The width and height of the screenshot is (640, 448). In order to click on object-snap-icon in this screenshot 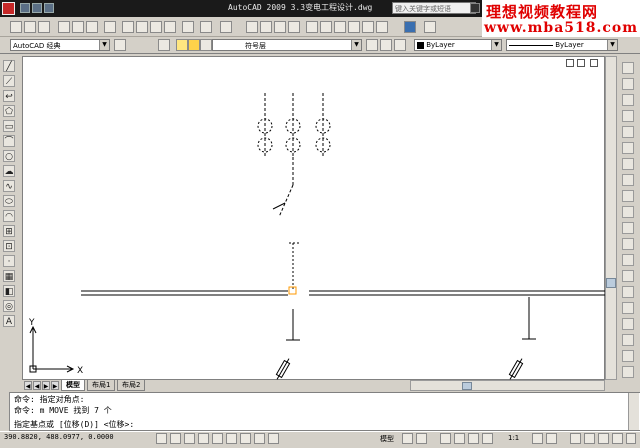, I will do `click(217, 438)`.